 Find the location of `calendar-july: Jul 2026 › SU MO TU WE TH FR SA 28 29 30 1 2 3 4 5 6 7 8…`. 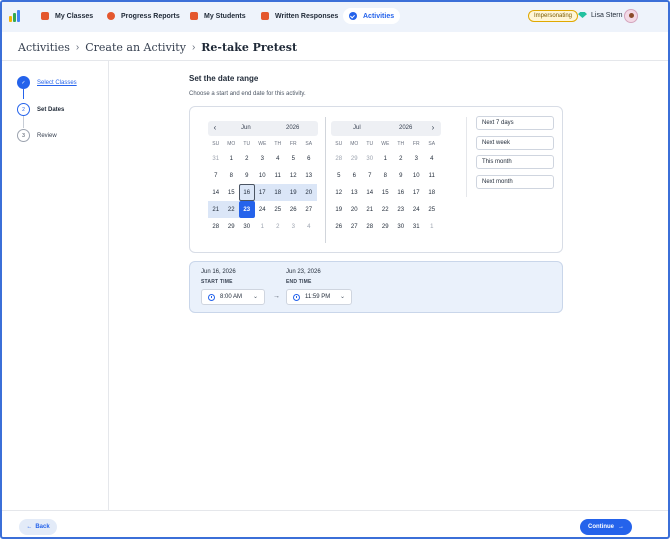

calendar-july: Jul 2026 › SU MO TU WE TH FR SA 28 29 30 1 2 3 4 5 6 7 8… is located at coordinates (386, 178).